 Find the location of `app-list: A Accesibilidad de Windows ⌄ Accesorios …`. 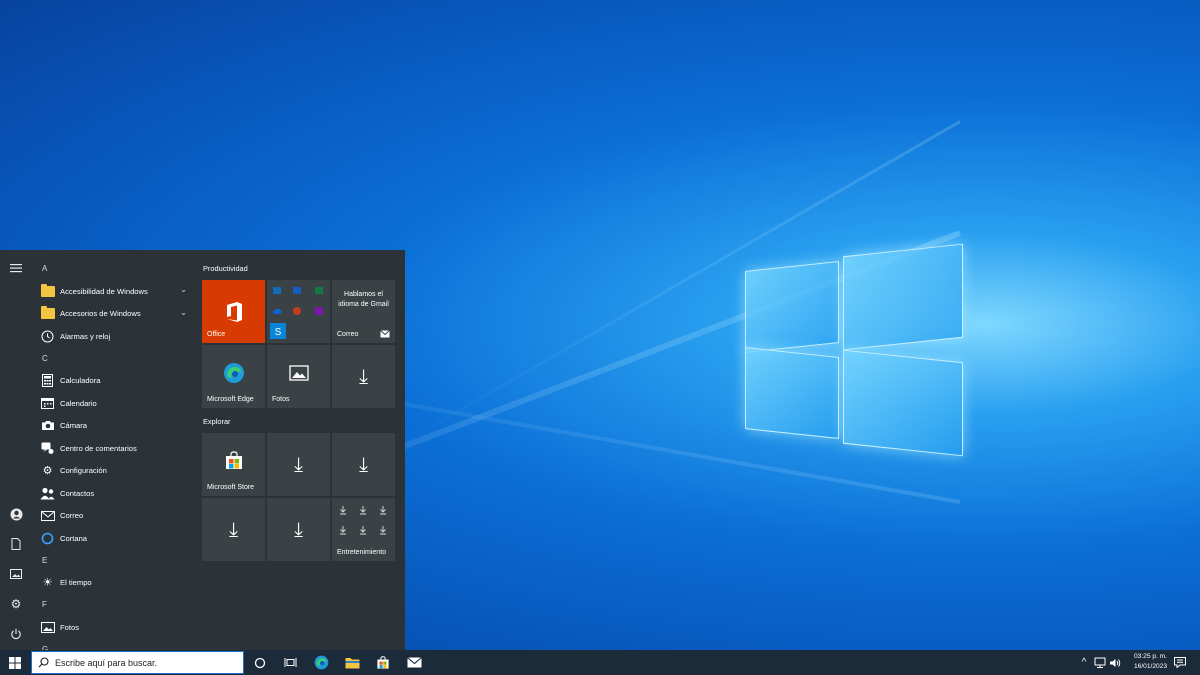

app-list: A Accesibilidad de Windows ⌄ Accesorios … is located at coordinates (114, 454).